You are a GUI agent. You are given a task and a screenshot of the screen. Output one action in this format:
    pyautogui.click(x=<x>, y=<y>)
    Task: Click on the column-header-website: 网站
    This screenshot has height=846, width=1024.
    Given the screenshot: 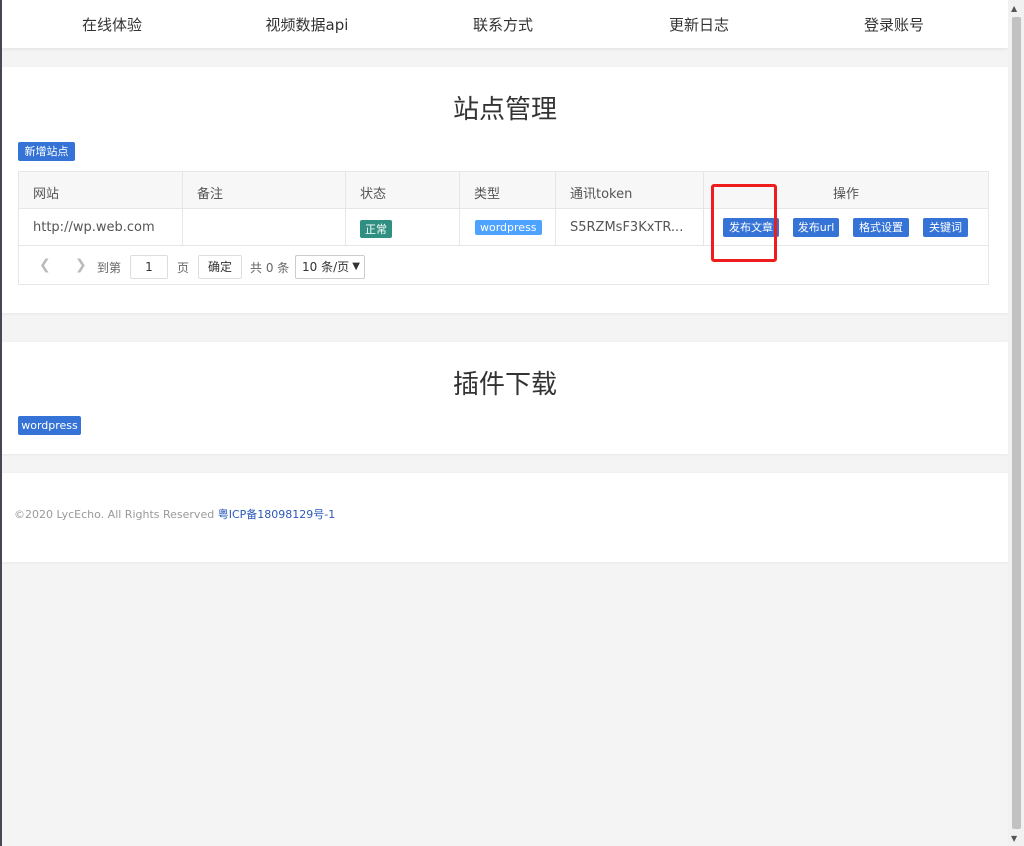 What is the action you would take?
    pyautogui.click(x=46, y=194)
    